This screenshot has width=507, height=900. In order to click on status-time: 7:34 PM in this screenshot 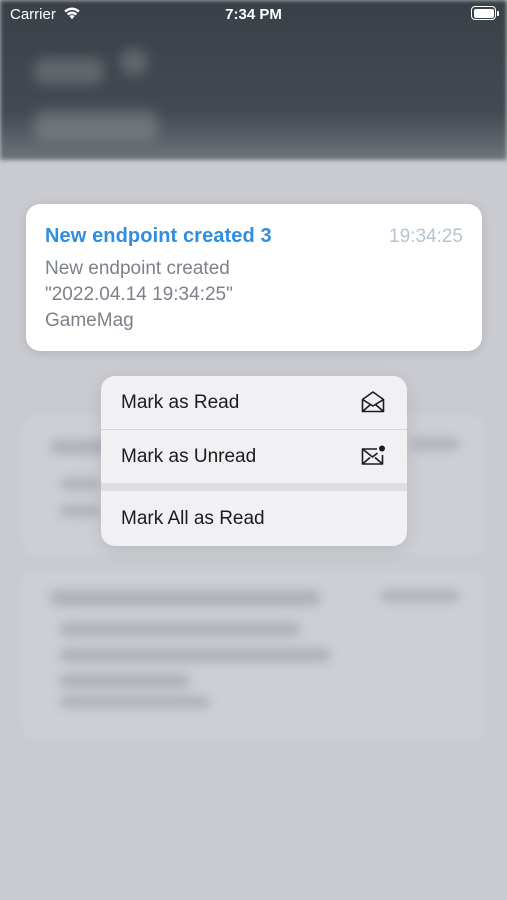, I will do `click(253, 14)`.